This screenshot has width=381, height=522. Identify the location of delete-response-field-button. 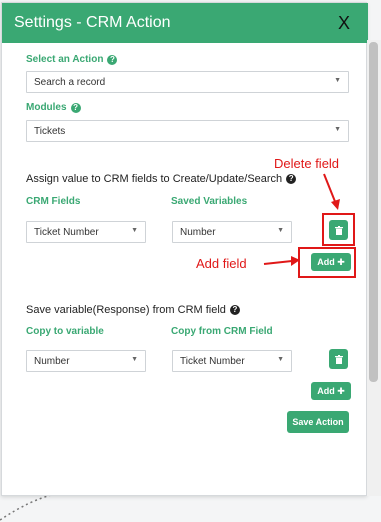
(338, 359).